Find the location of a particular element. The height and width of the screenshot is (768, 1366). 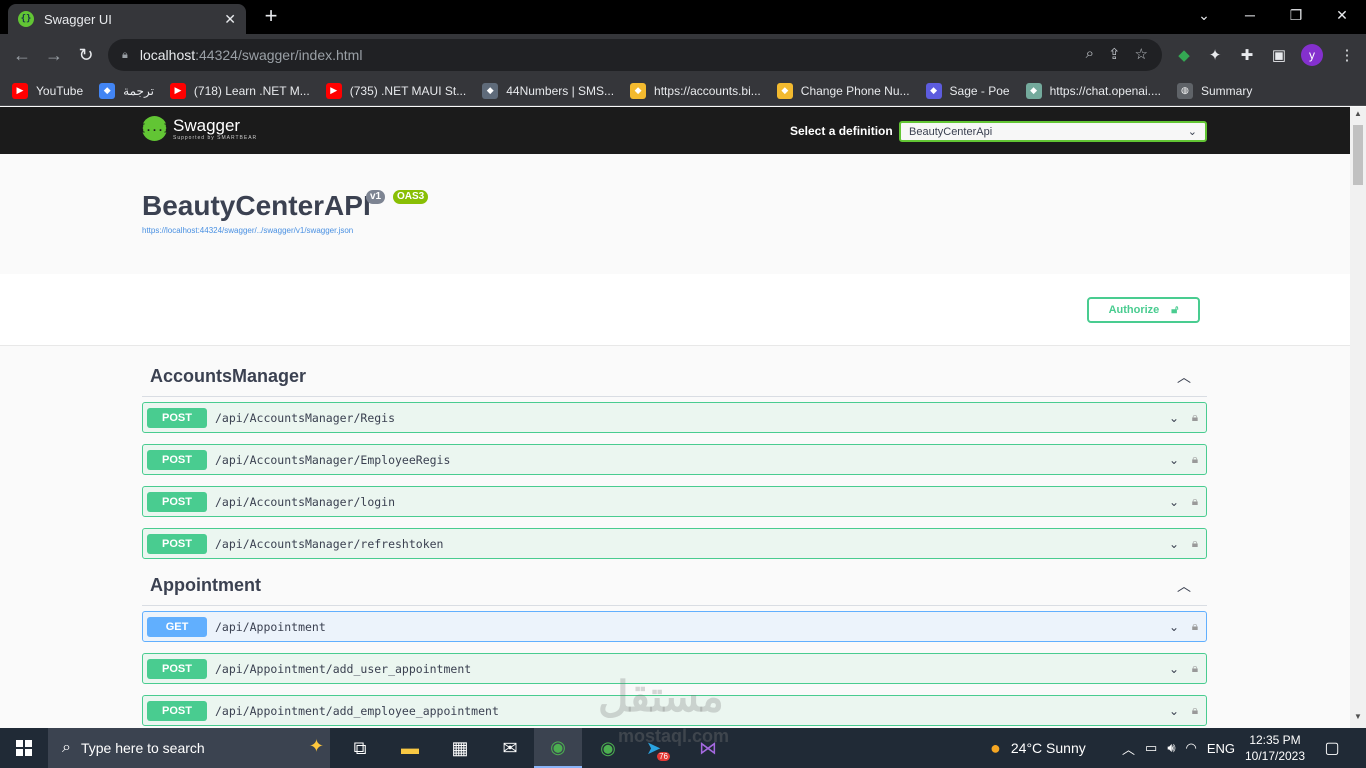

menu-kebab-icon: ⋮ is located at coordinates (1347, 55).